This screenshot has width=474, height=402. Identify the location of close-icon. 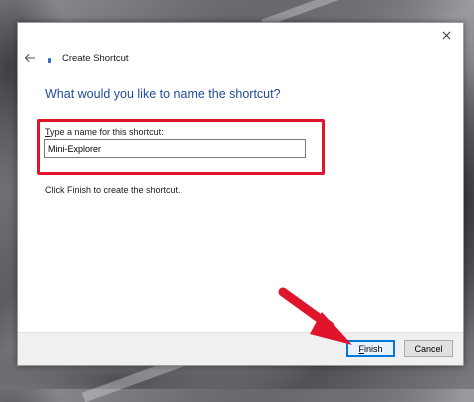
(446, 35).